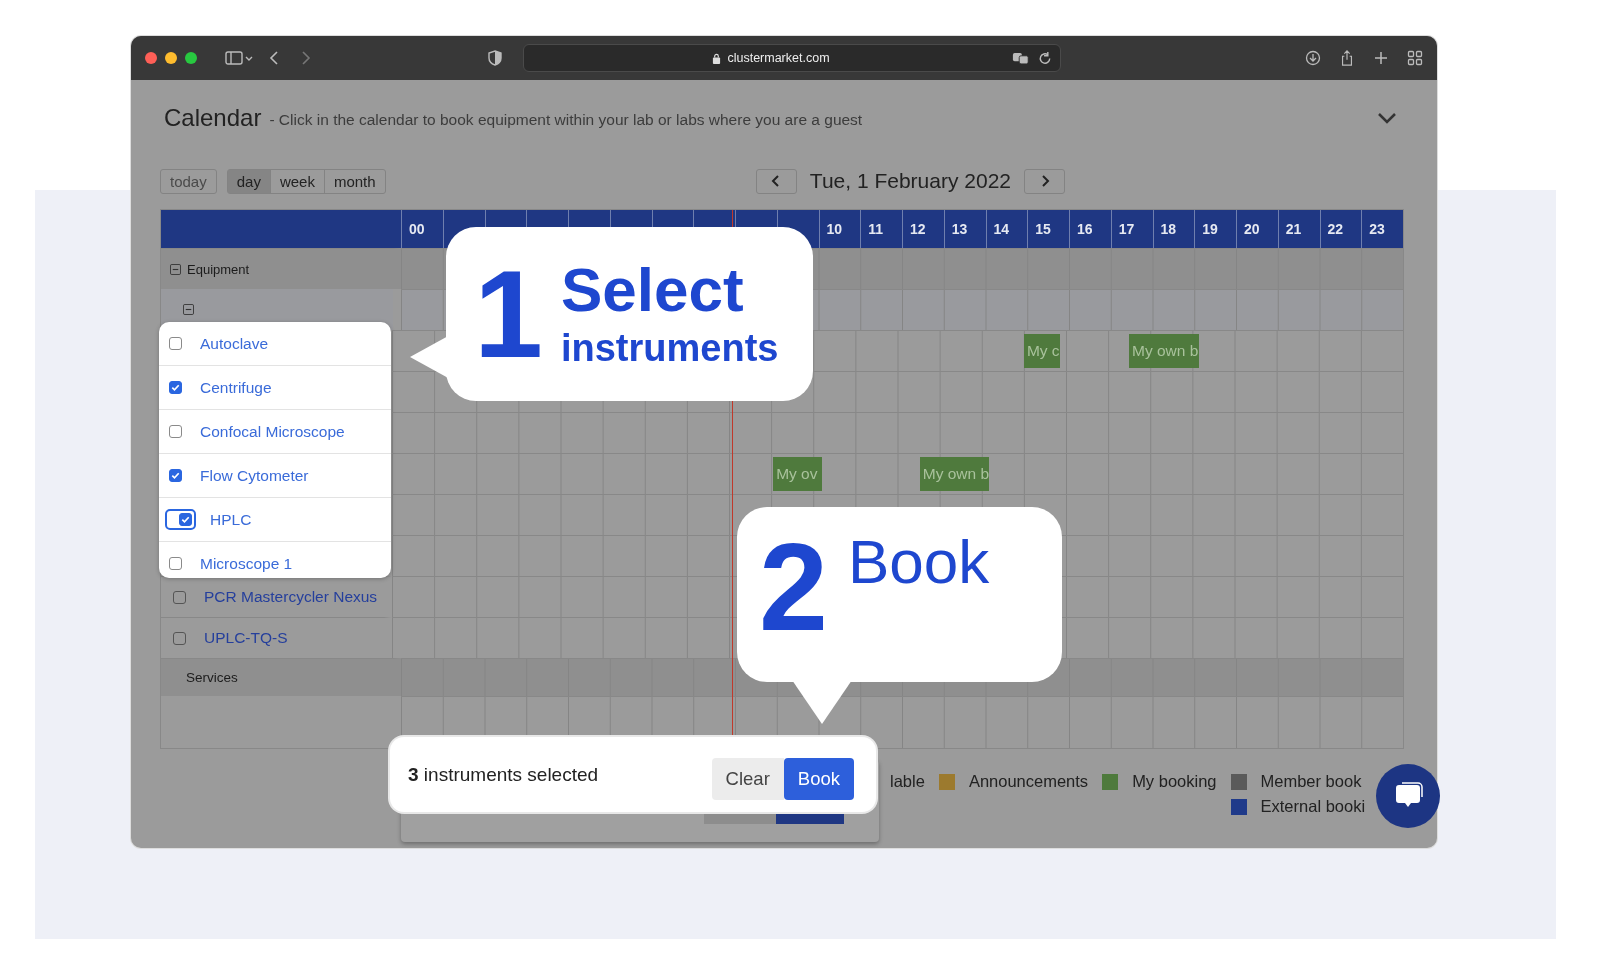  What do you see at coordinates (236, 387) in the screenshot?
I see `instrument-link: Centrifuge` at bounding box center [236, 387].